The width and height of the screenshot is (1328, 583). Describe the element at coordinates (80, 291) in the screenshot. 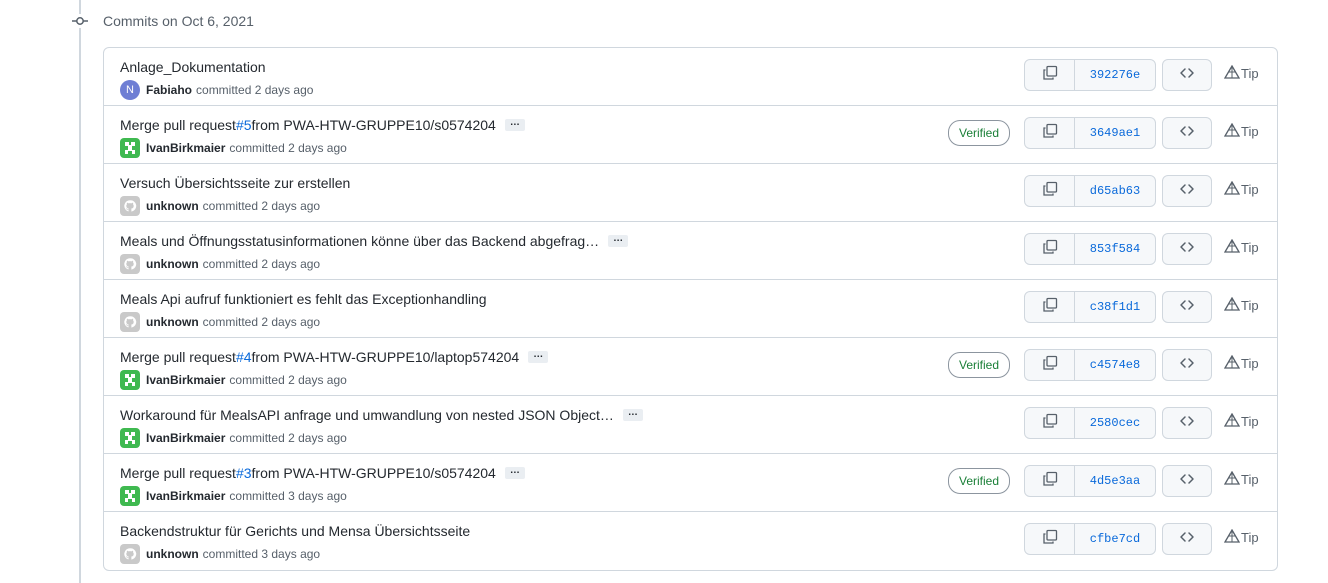

I see `timeline-line` at that location.